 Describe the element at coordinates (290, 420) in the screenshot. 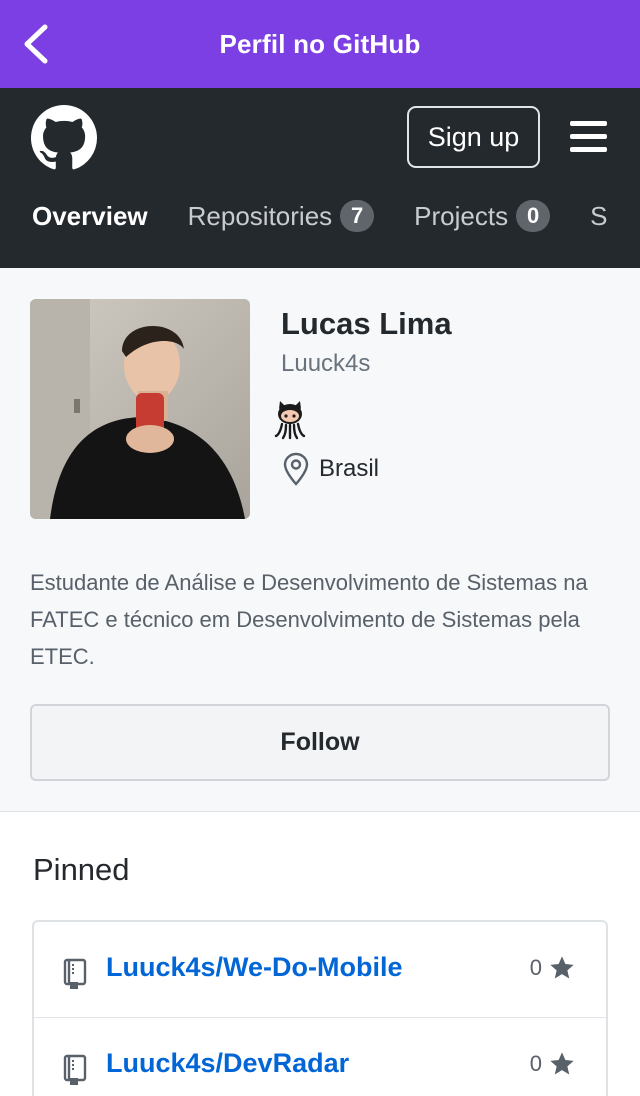

I see `octocat-emoji-icon` at that location.